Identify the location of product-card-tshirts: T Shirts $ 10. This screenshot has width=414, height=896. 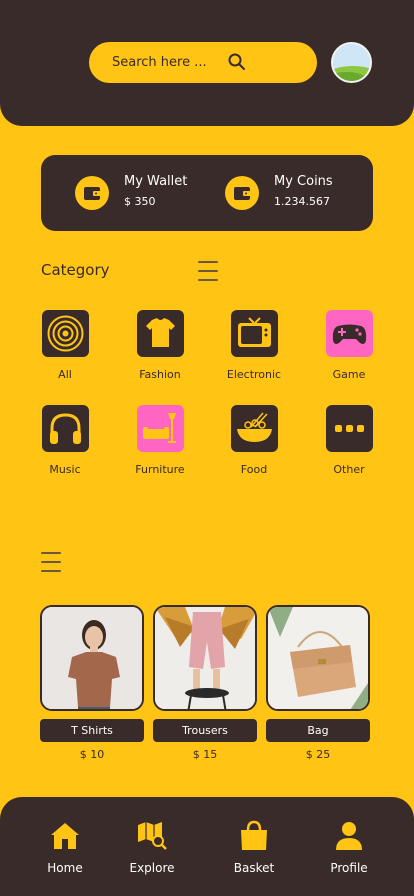
(92, 683).